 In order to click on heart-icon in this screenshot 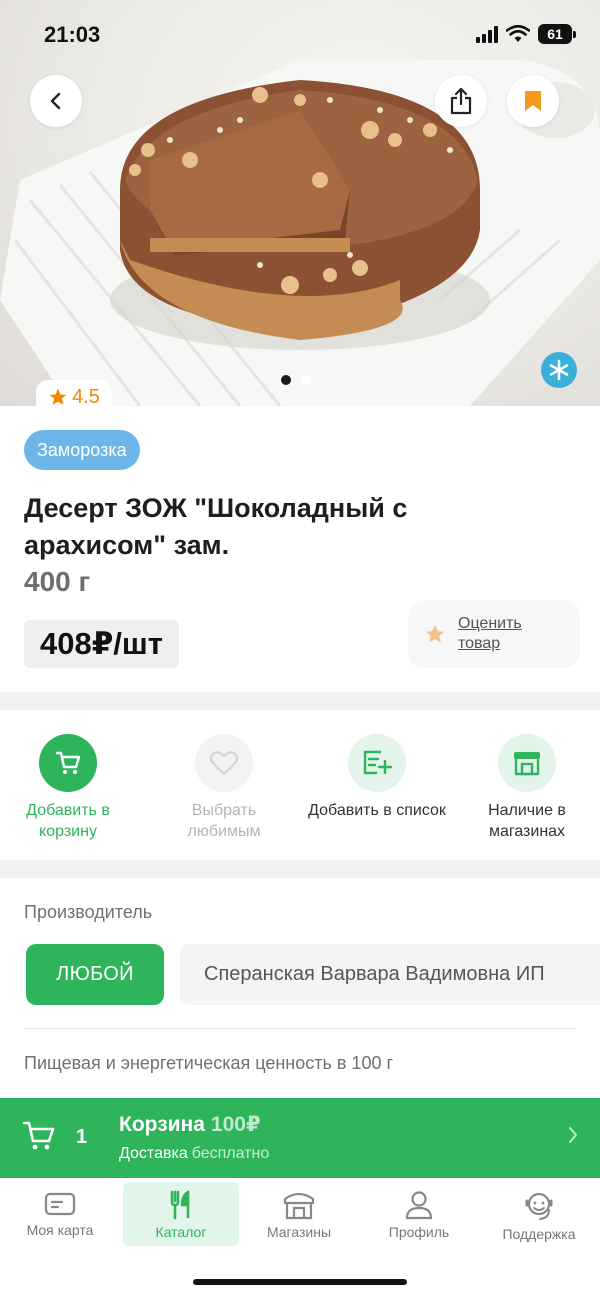, I will do `click(224, 763)`.